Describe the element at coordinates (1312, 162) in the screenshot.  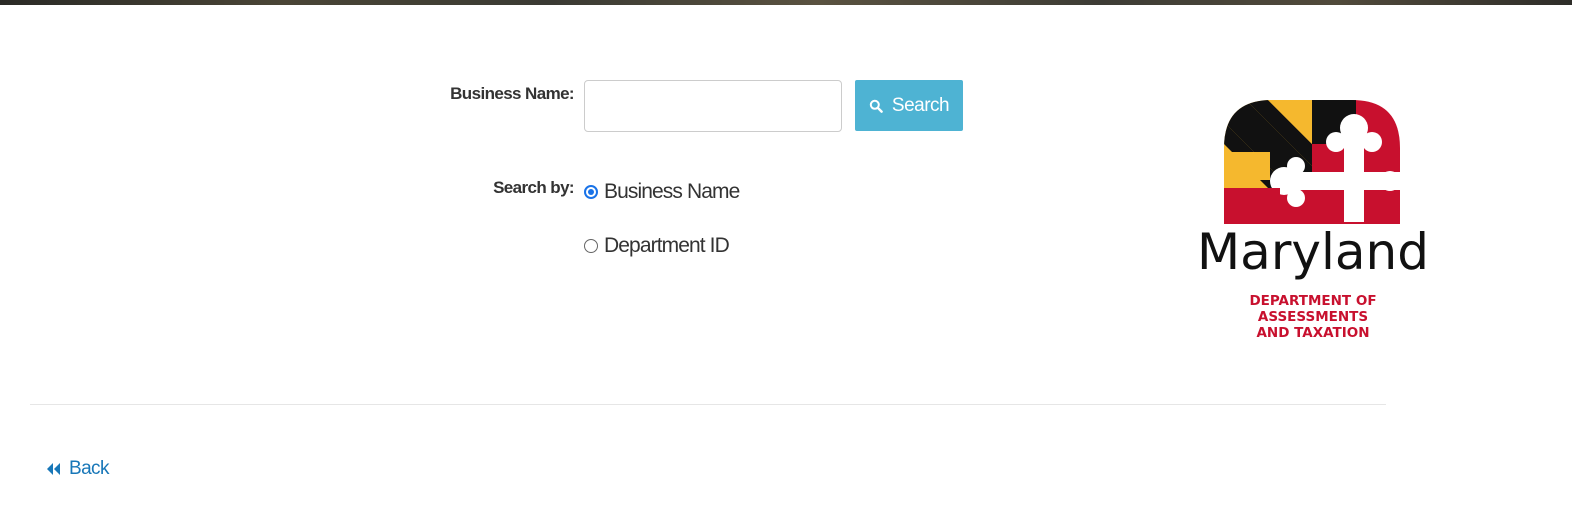
I see `maryland-flag-icon` at that location.